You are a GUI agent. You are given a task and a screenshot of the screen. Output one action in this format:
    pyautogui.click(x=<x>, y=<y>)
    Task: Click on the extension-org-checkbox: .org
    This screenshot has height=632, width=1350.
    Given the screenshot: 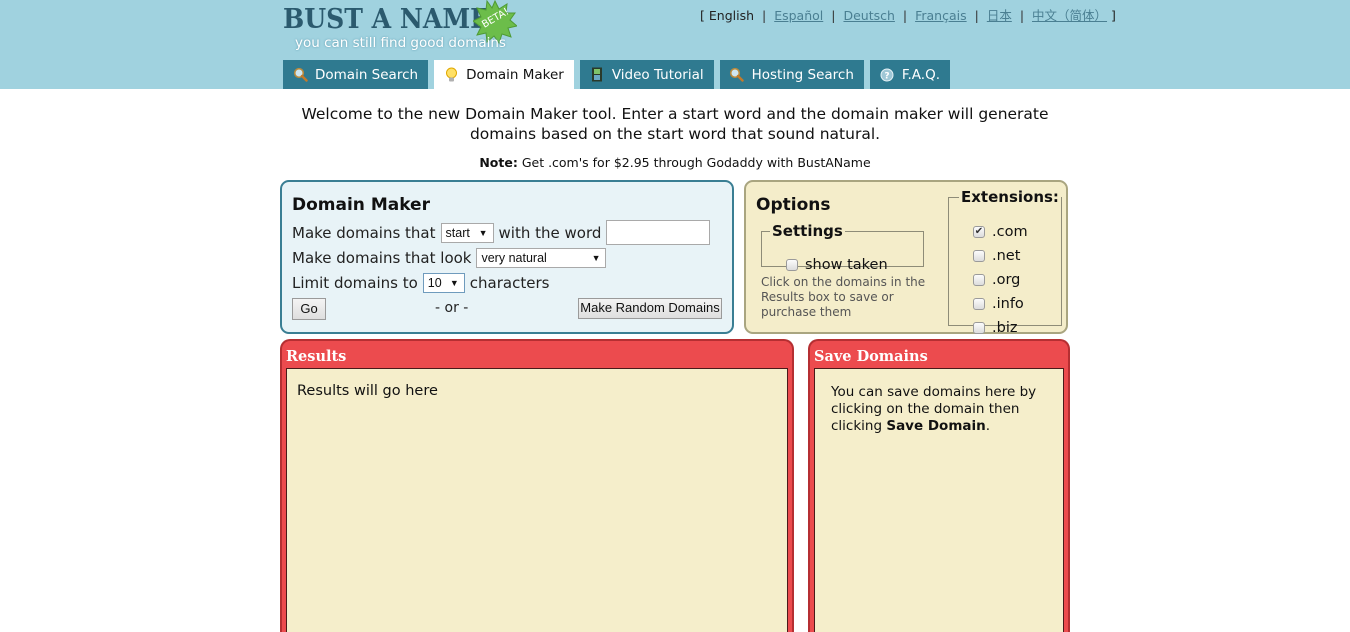 What is the action you would take?
    pyautogui.click(x=1000, y=280)
    